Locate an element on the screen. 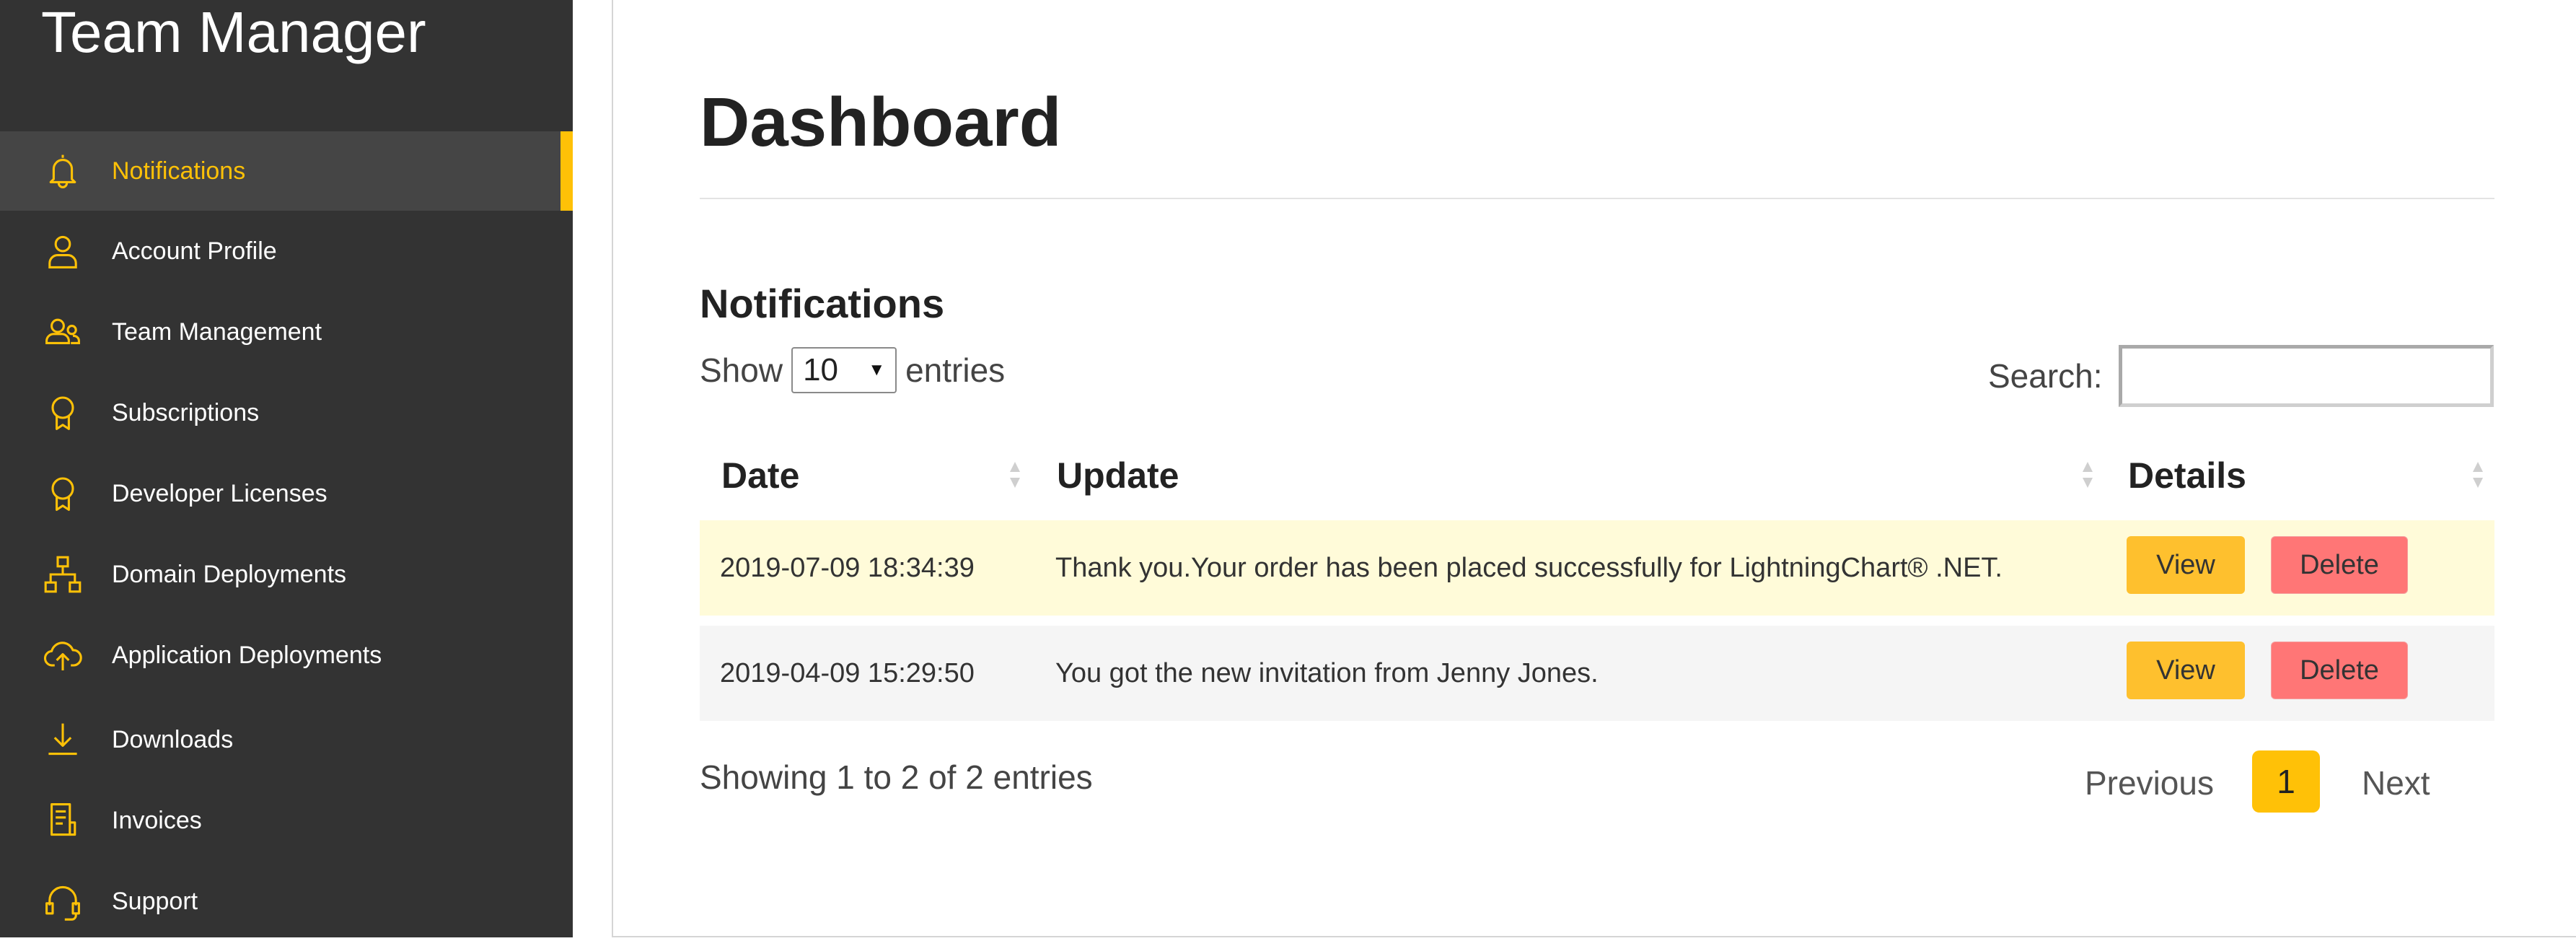 Image resolution: width=2576 pixels, height=941 pixels. search-label: Search: is located at coordinates (2045, 376).